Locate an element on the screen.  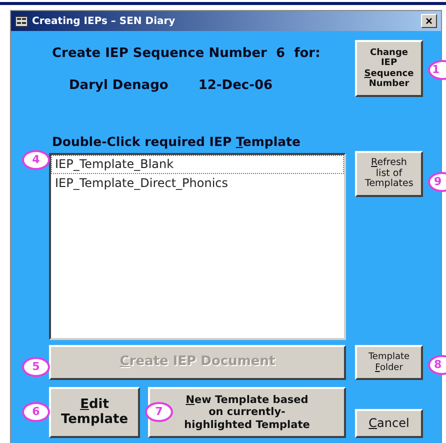
close-button: × is located at coordinates (429, 21).